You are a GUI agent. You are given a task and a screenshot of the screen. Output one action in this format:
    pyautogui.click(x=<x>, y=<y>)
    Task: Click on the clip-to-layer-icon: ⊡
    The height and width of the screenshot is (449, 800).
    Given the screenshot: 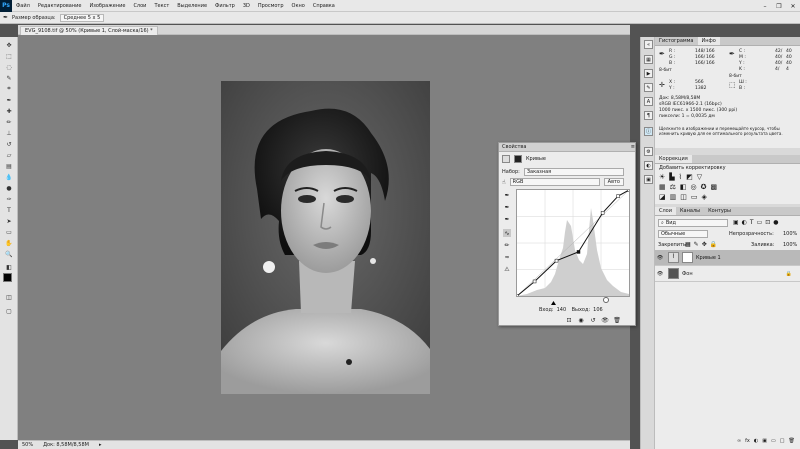 What is the action you would take?
    pyautogui.click(x=569, y=320)
    